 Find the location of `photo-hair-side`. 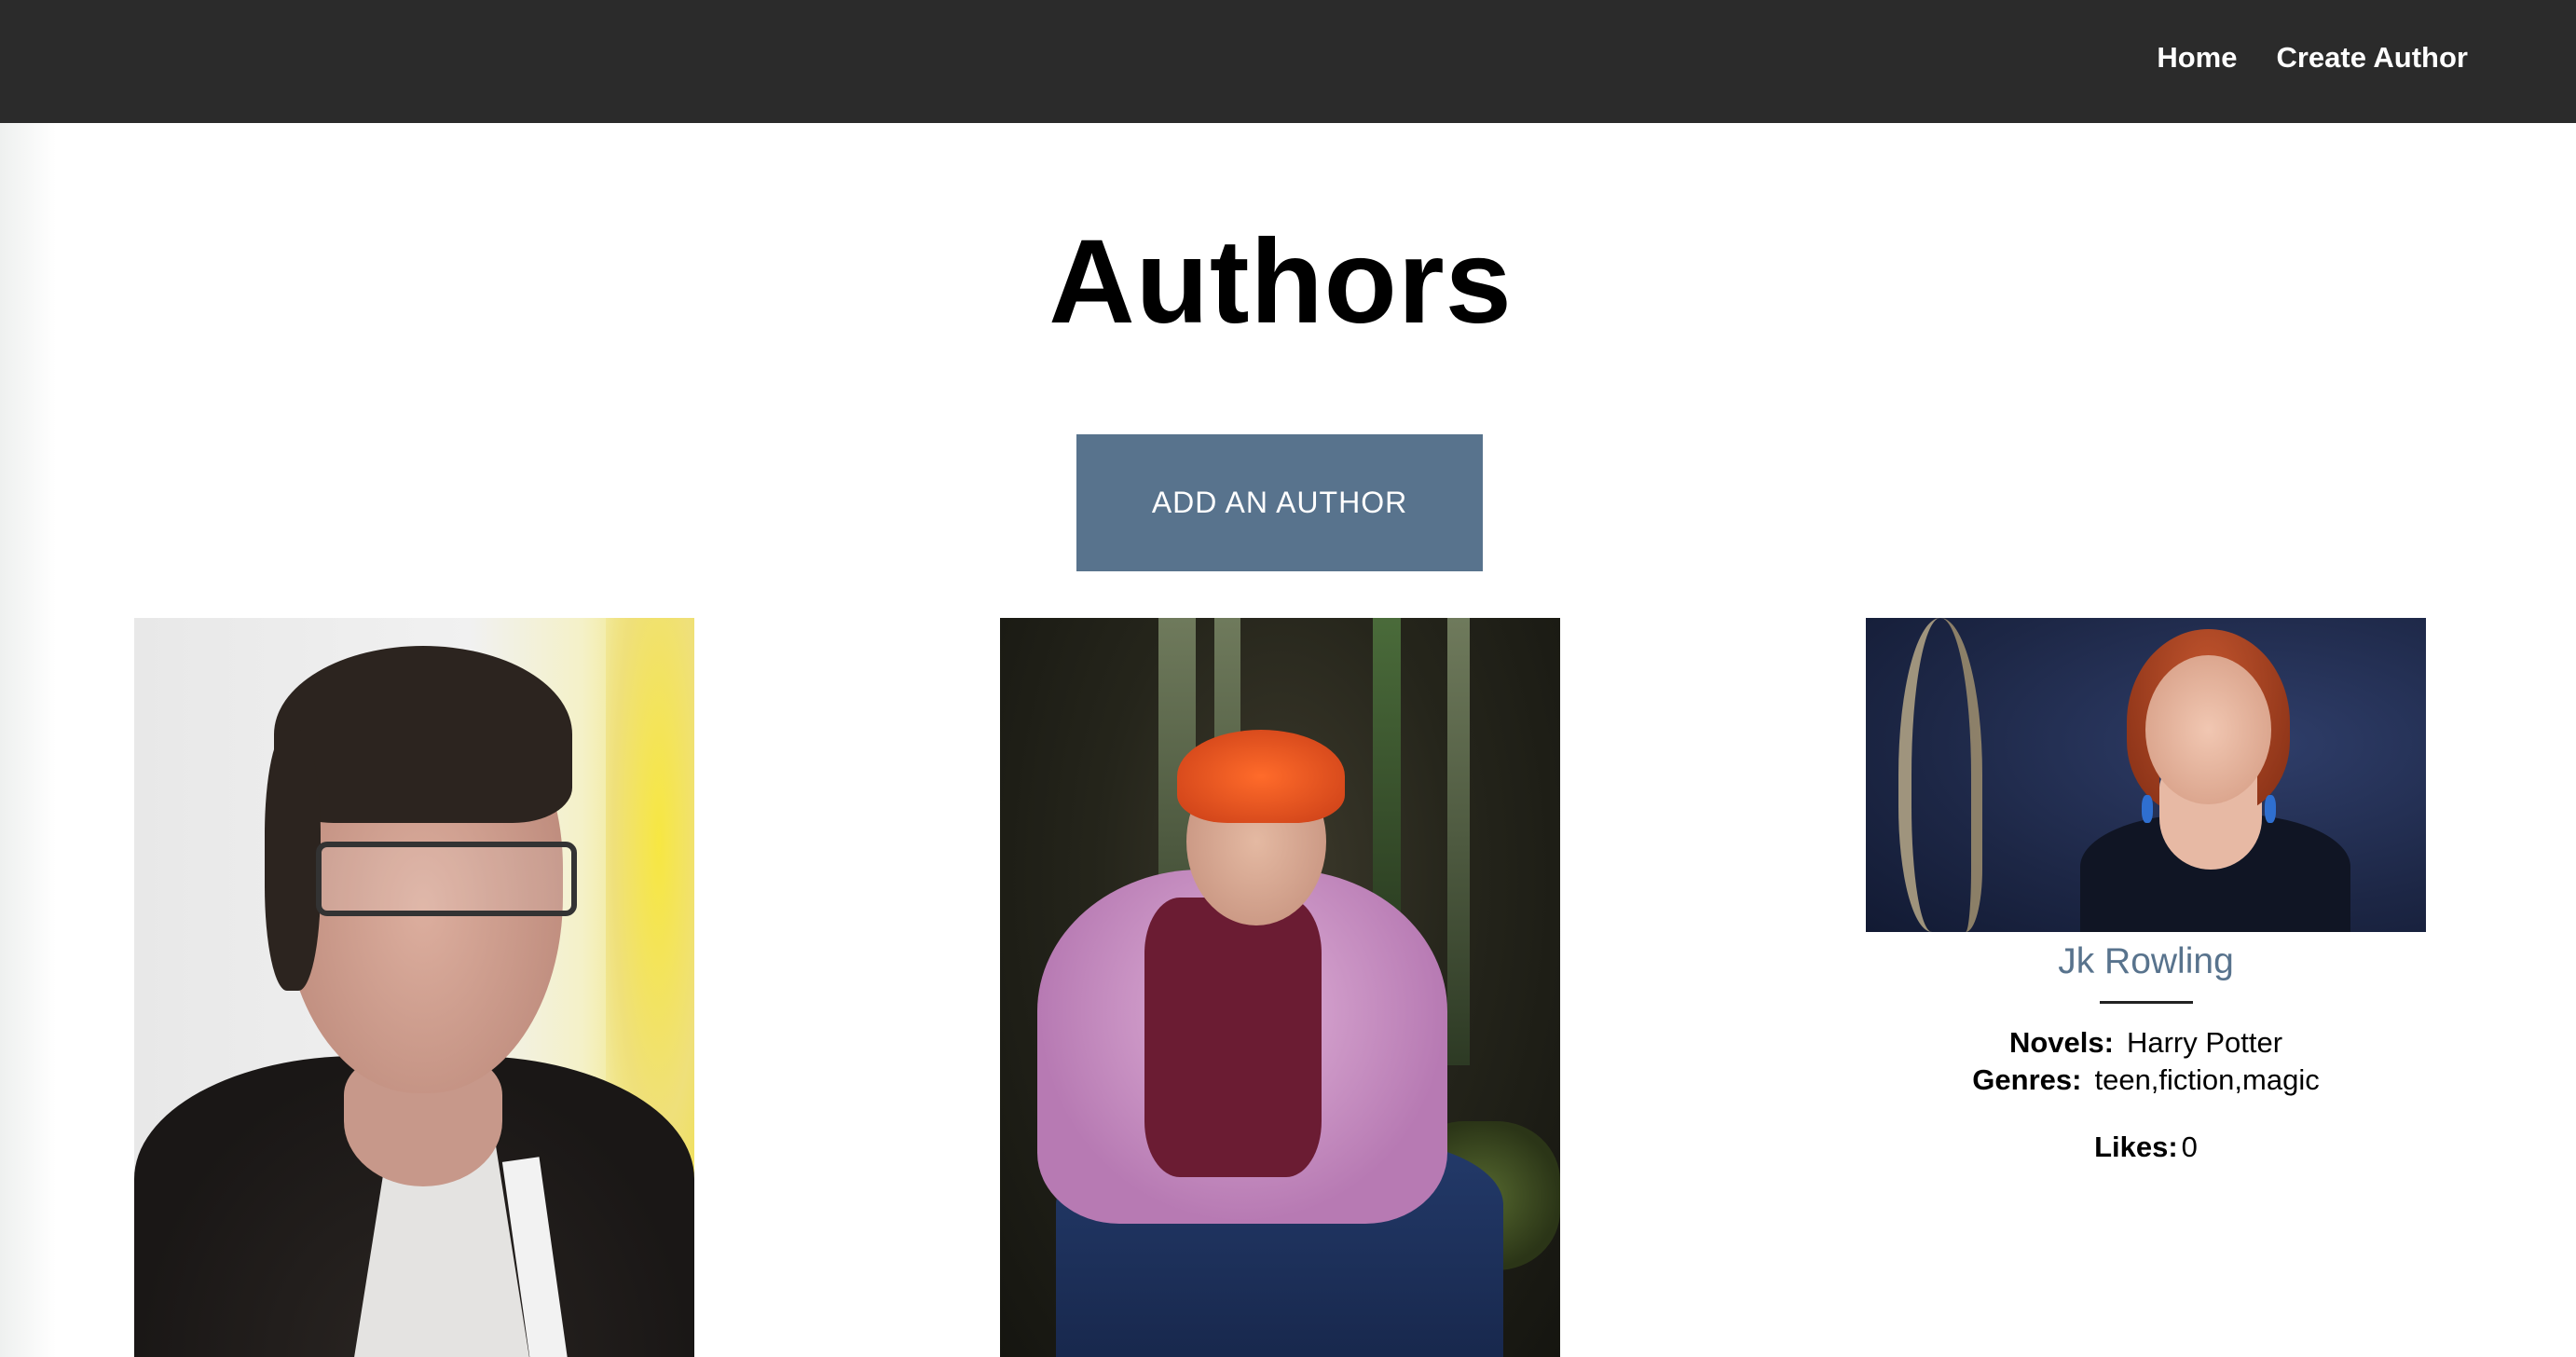

photo-hair-side is located at coordinates (293, 860).